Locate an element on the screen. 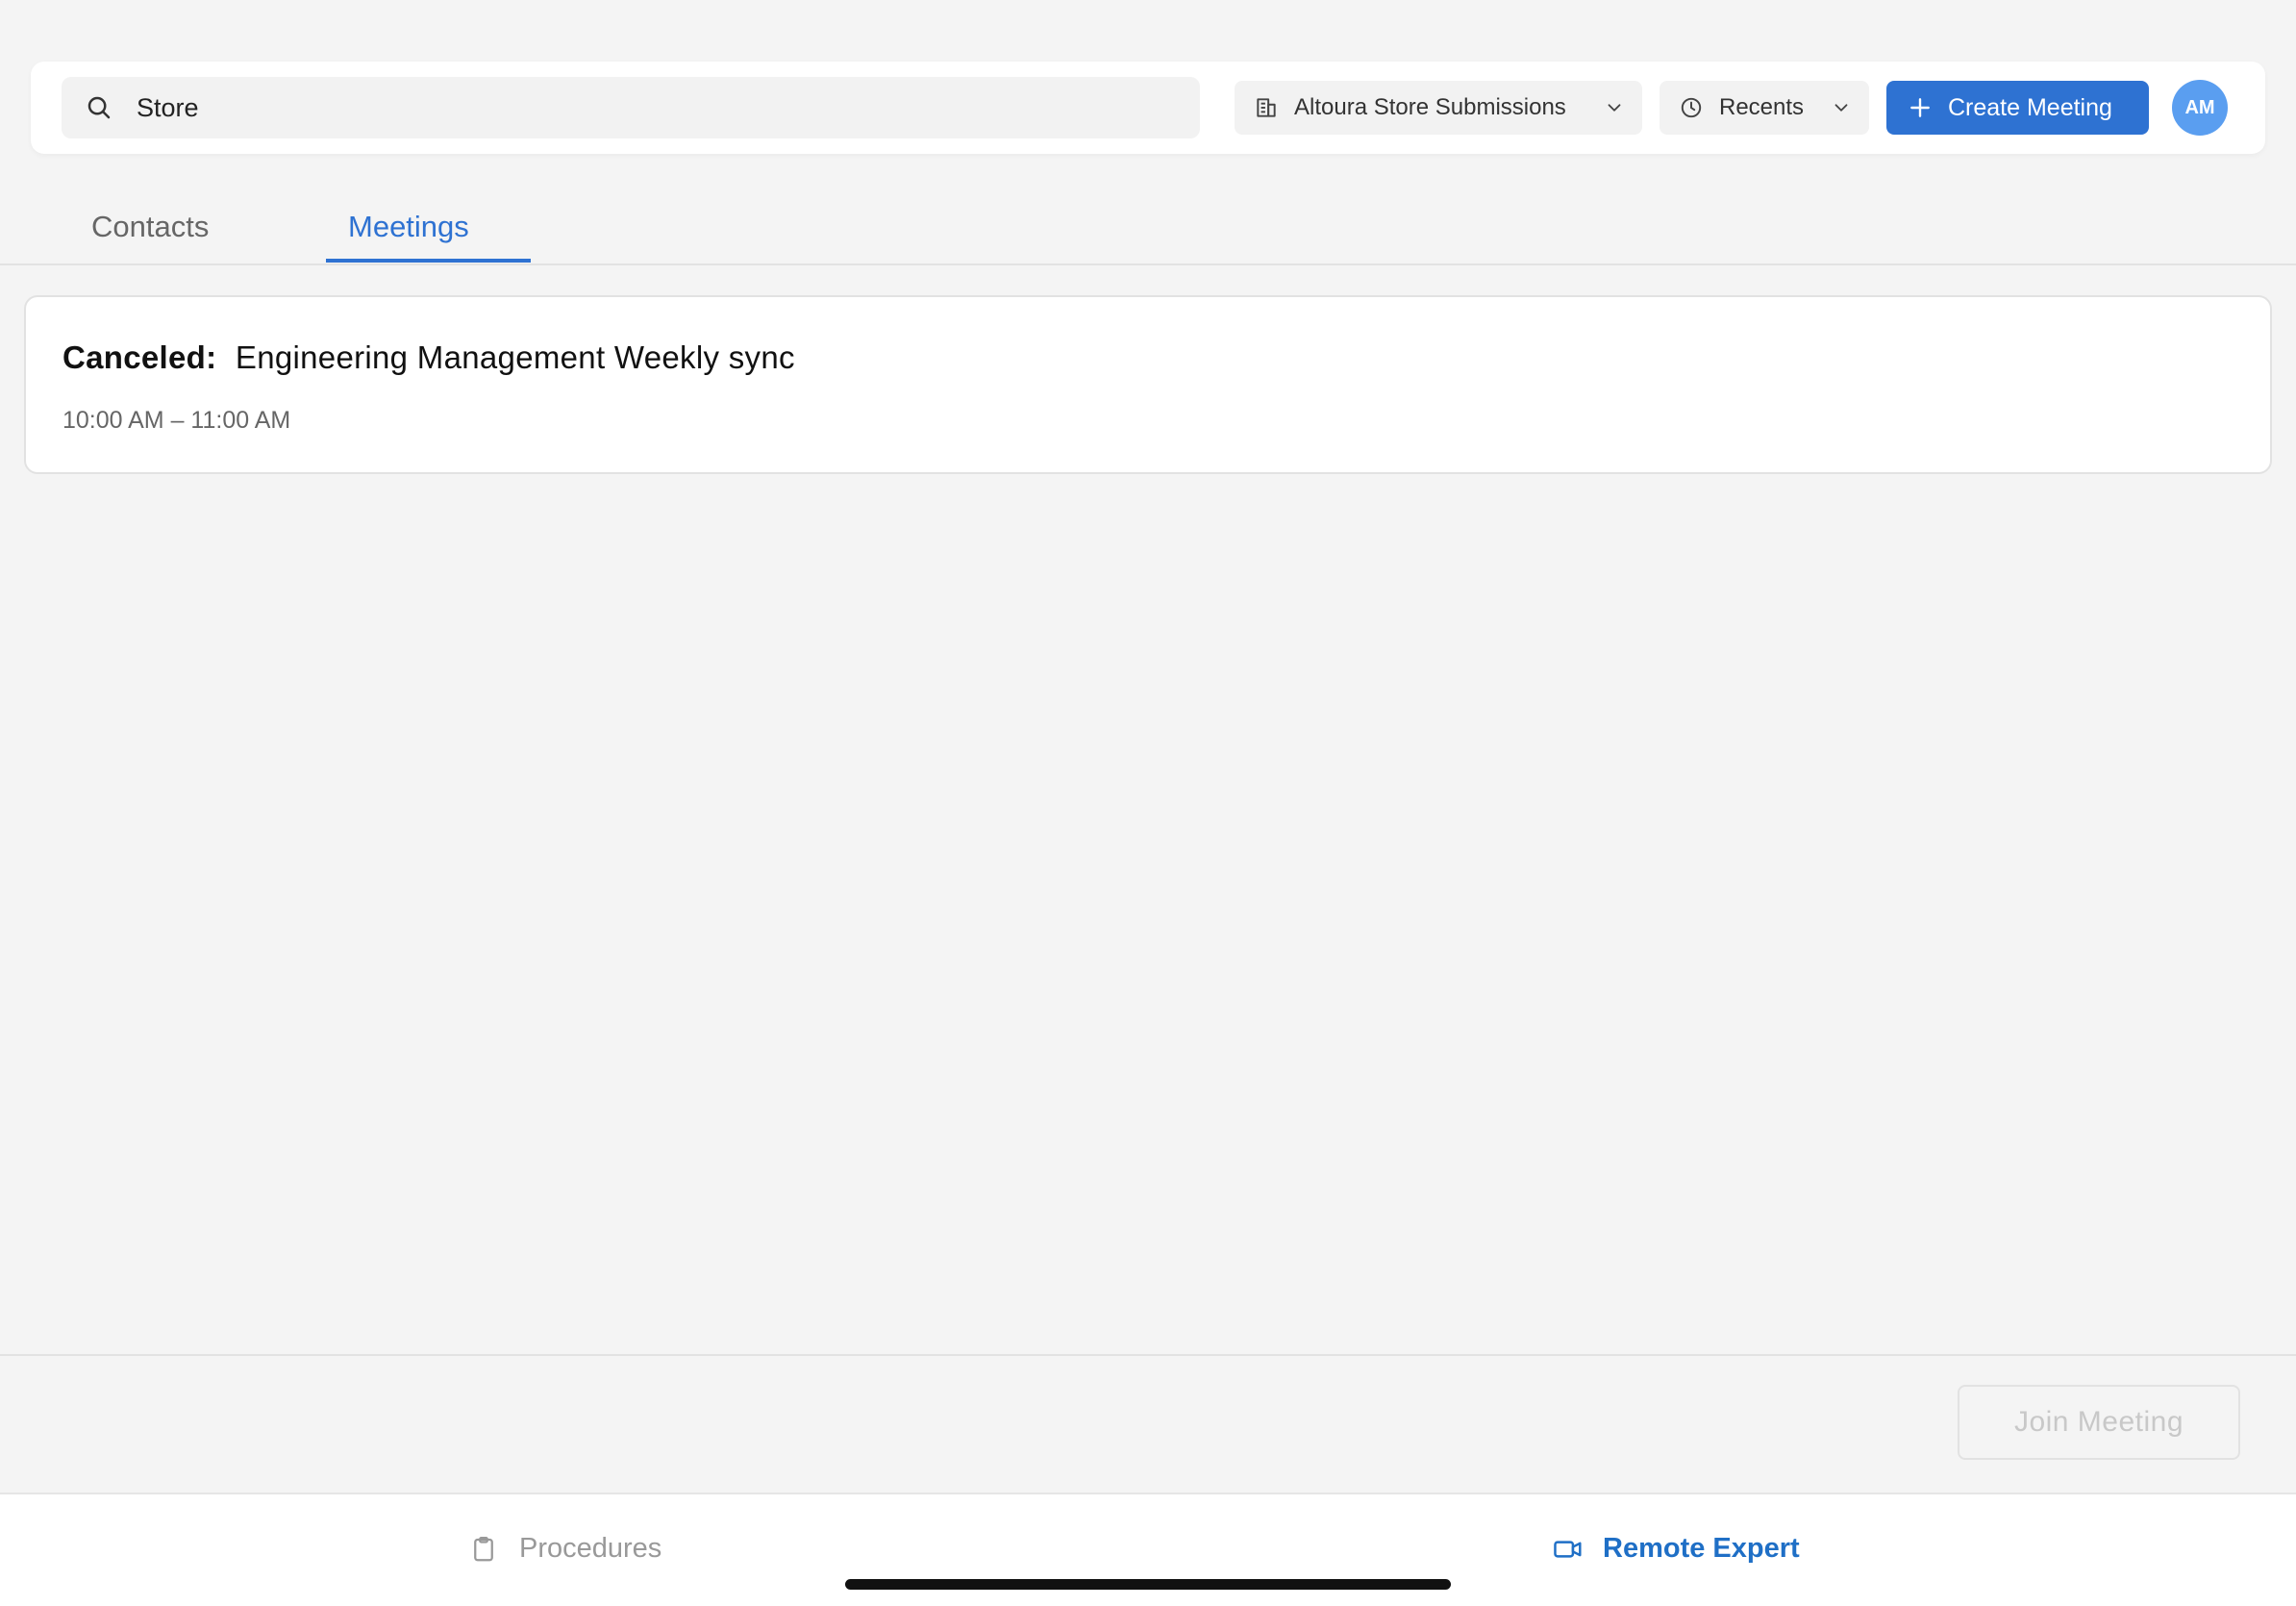 The width and height of the screenshot is (2296, 1606). top-bar: Altoura Store Submissions Recents is located at coordinates (1148, 108).